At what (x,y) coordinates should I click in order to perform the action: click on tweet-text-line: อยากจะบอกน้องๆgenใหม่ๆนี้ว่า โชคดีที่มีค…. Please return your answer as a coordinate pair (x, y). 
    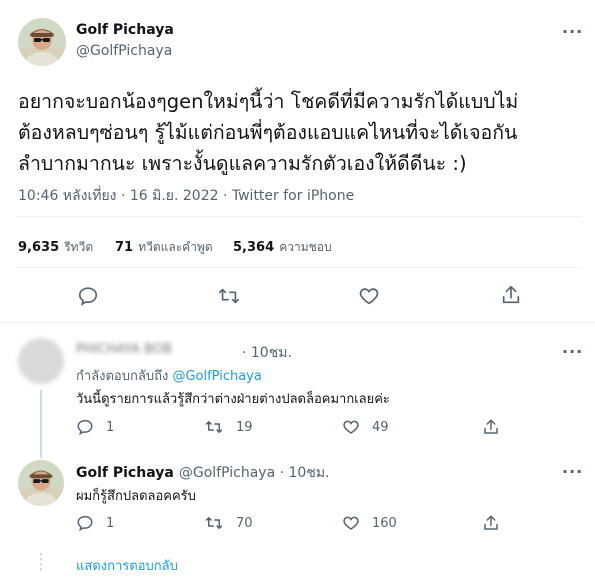
    Looking at the image, I should click on (268, 101).